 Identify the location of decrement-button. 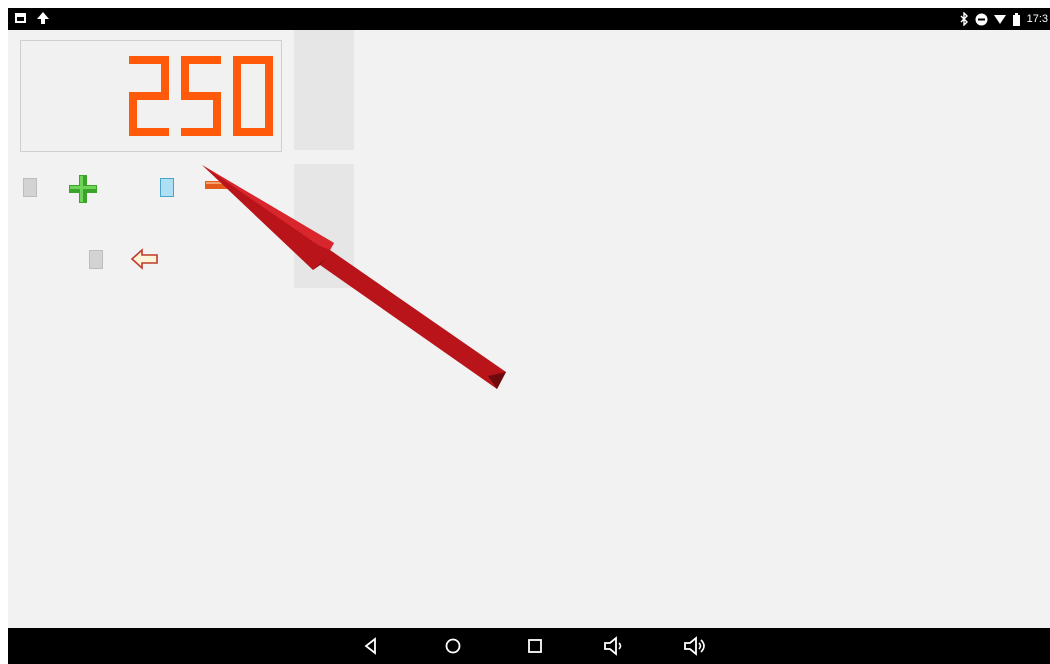
(216, 185).